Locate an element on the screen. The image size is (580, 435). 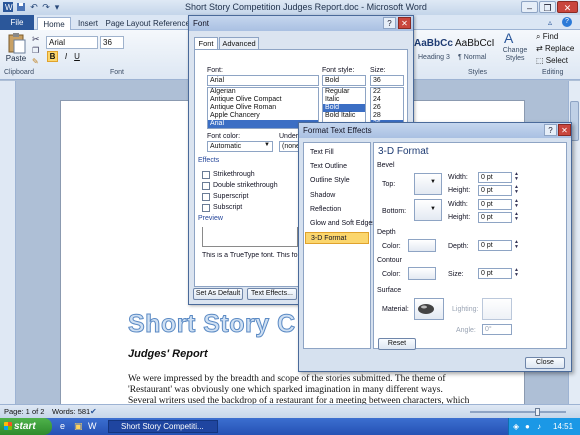
italic-button: I is located at coordinates (66, 56).